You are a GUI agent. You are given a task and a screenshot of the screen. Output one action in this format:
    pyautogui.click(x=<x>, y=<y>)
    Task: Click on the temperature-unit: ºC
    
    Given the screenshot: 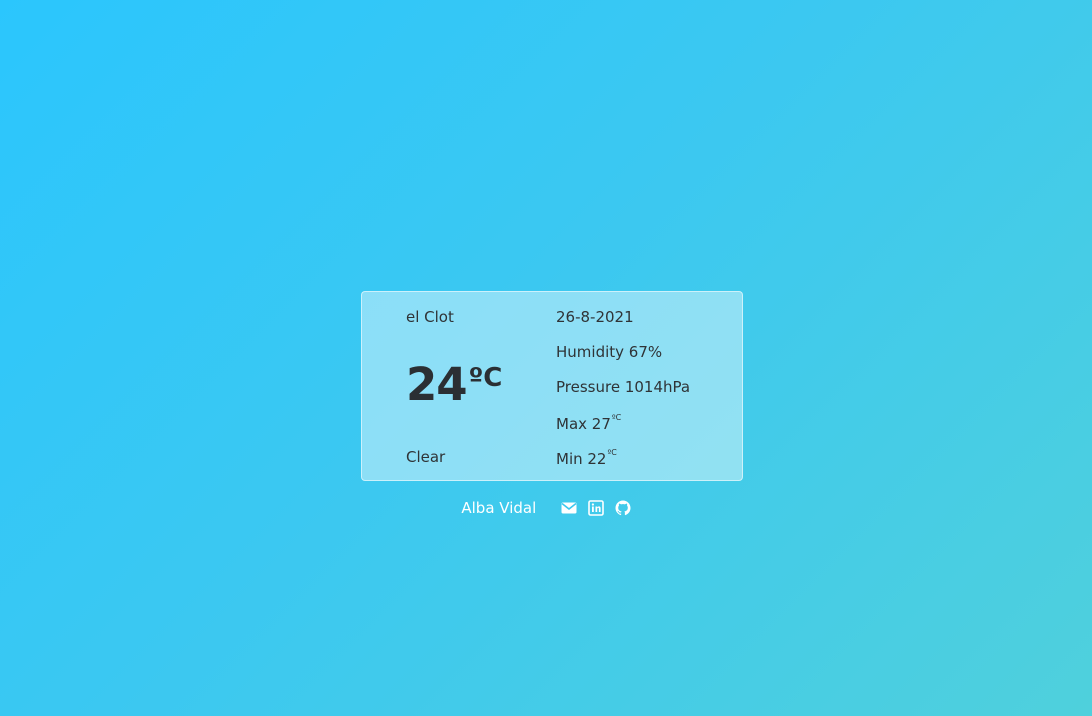 What is the action you would take?
    pyautogui.click(x=485, y=378)
    